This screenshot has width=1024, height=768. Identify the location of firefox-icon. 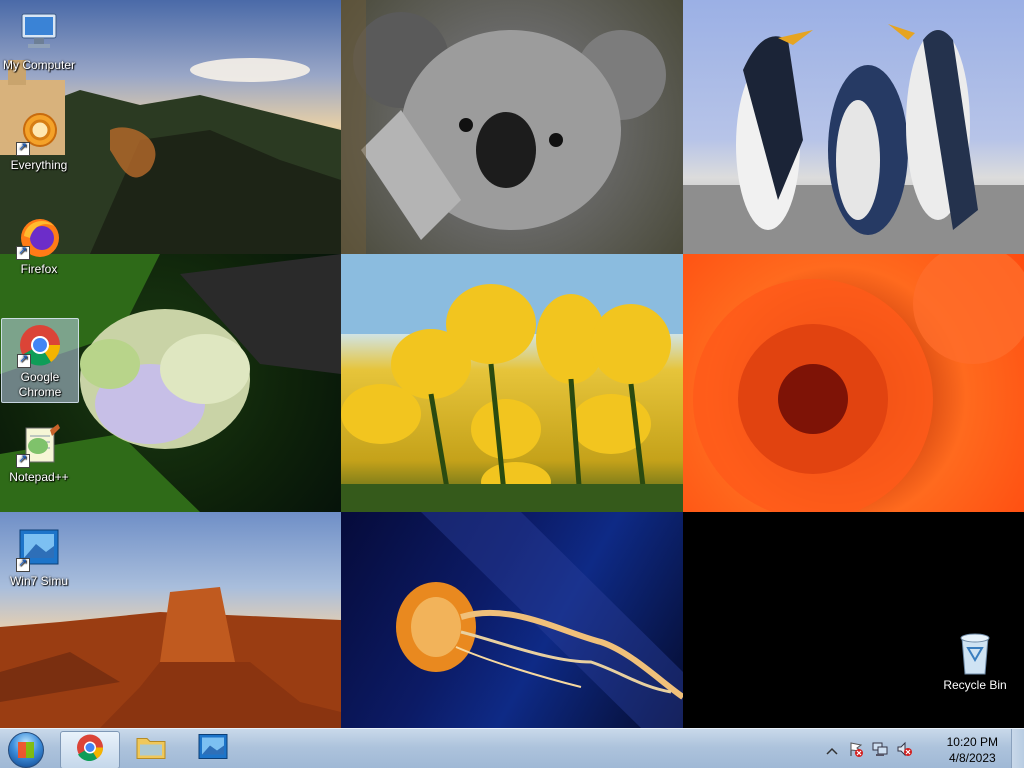
(39, 237).